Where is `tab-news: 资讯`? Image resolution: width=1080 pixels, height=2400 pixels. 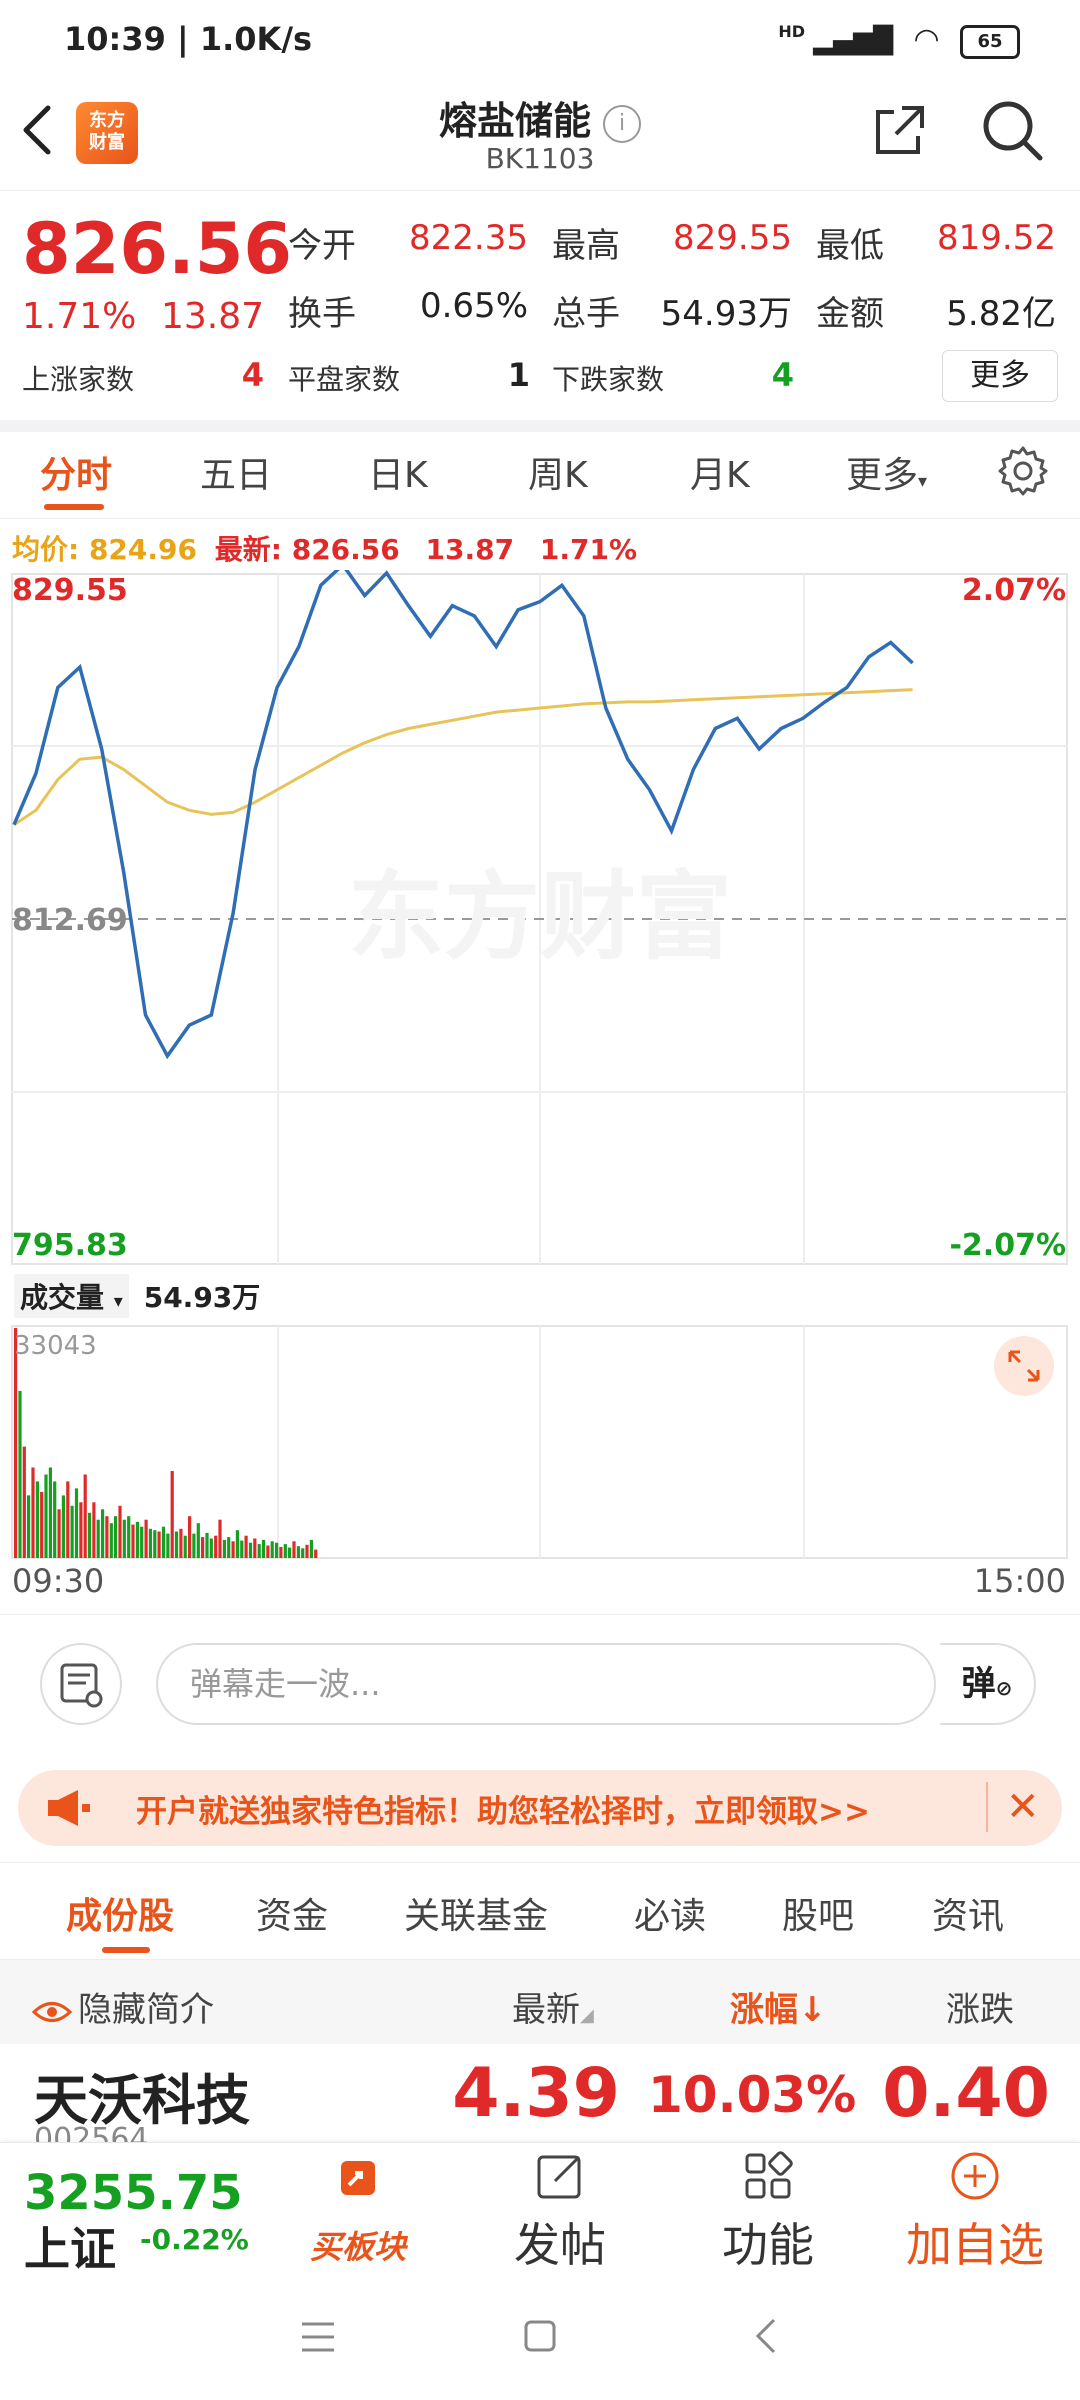
tab-news: 资讯 is located at coordinates (968, 1913).